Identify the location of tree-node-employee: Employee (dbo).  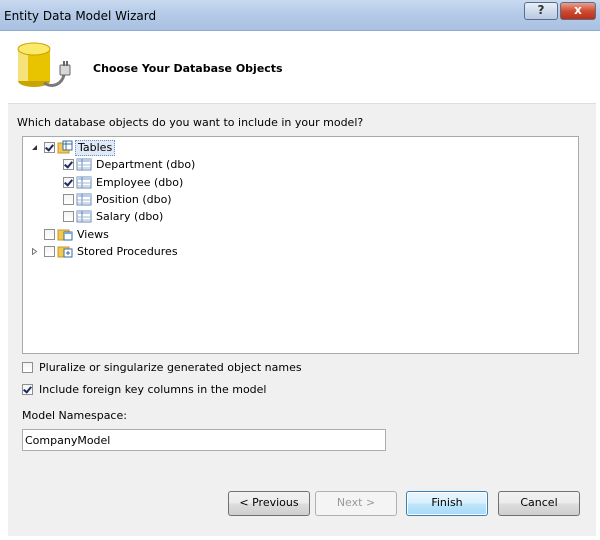
(163, 182).